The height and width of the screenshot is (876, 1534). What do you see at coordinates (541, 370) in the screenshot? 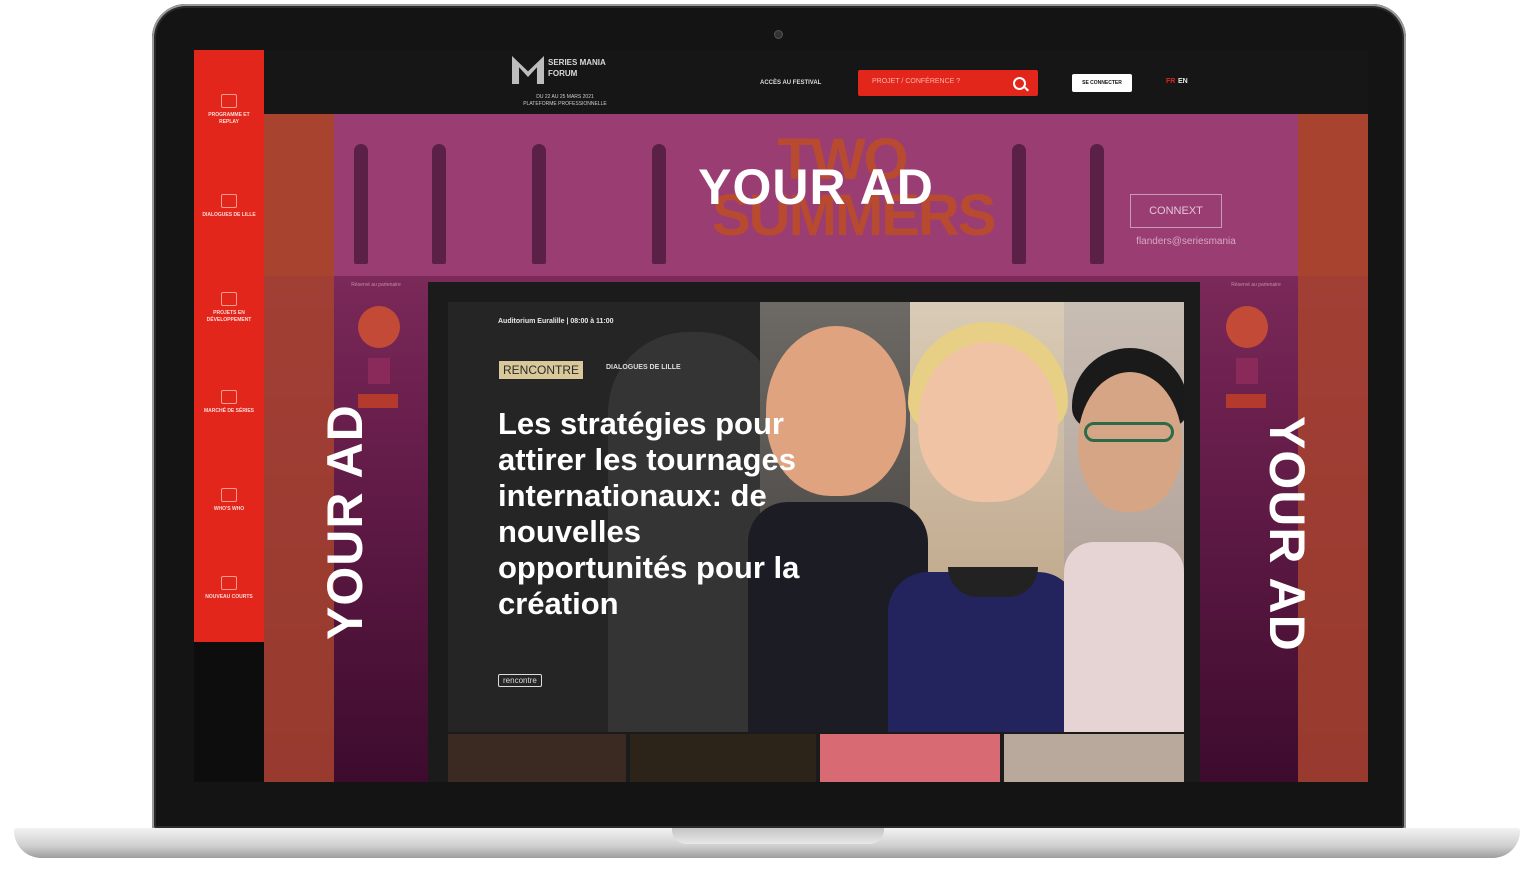
I see `hero-tag-rencontre: RENCONTRE` at bounding box center [541, 370].